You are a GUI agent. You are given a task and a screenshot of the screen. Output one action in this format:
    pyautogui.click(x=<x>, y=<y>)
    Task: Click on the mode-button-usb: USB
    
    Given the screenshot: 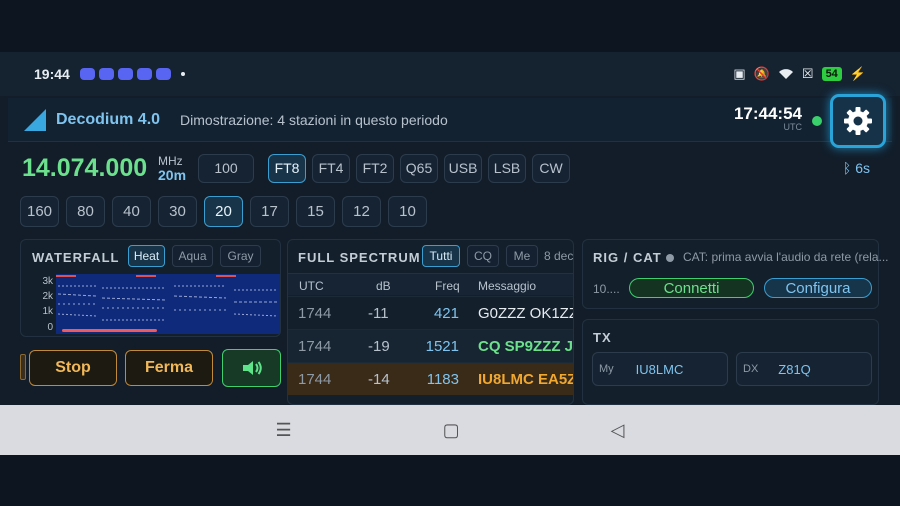 What is the action you would take?
    pyautogui.click(x=463, y=168)
    